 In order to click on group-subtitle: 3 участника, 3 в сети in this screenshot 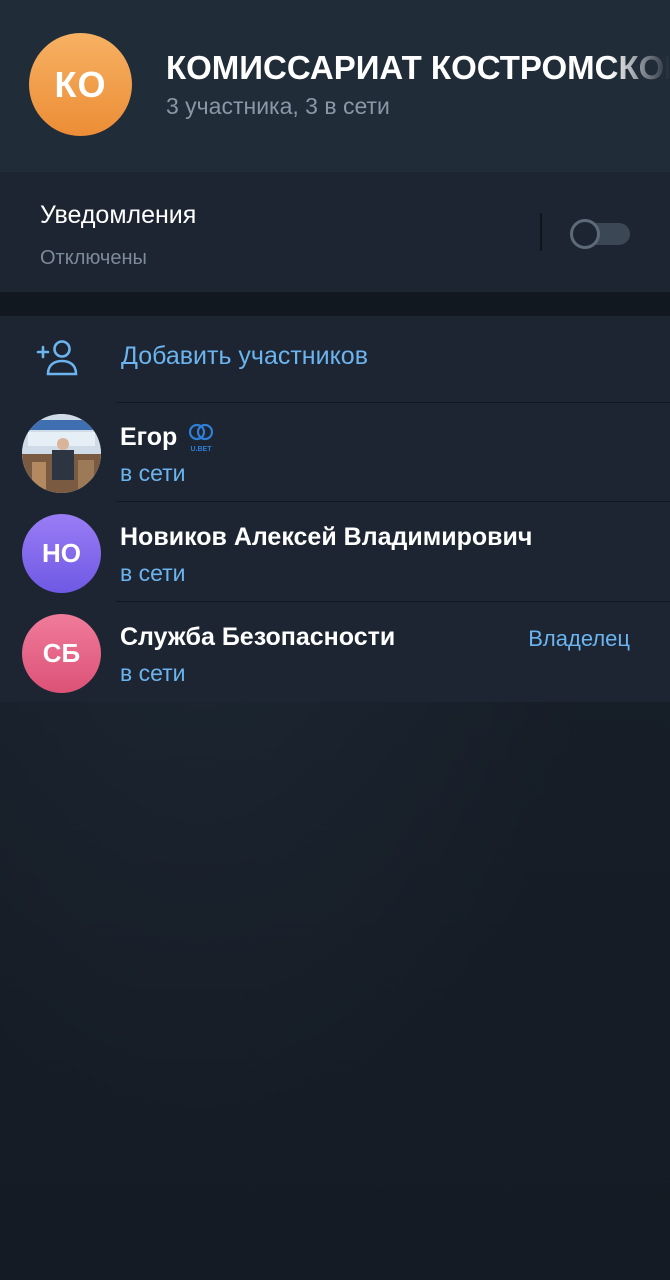, I will do `click(278, 106)`.